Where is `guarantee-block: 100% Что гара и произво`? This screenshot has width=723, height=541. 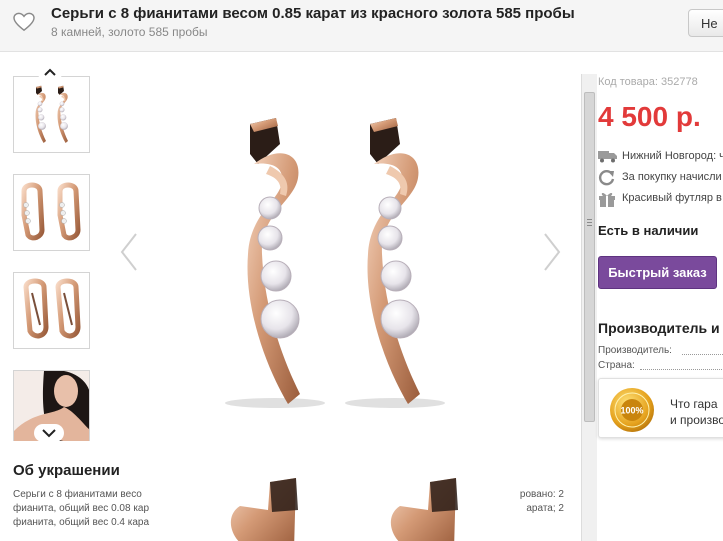
guarantee-block: 100% Что гара и произво is located at coordinates (660, 408).